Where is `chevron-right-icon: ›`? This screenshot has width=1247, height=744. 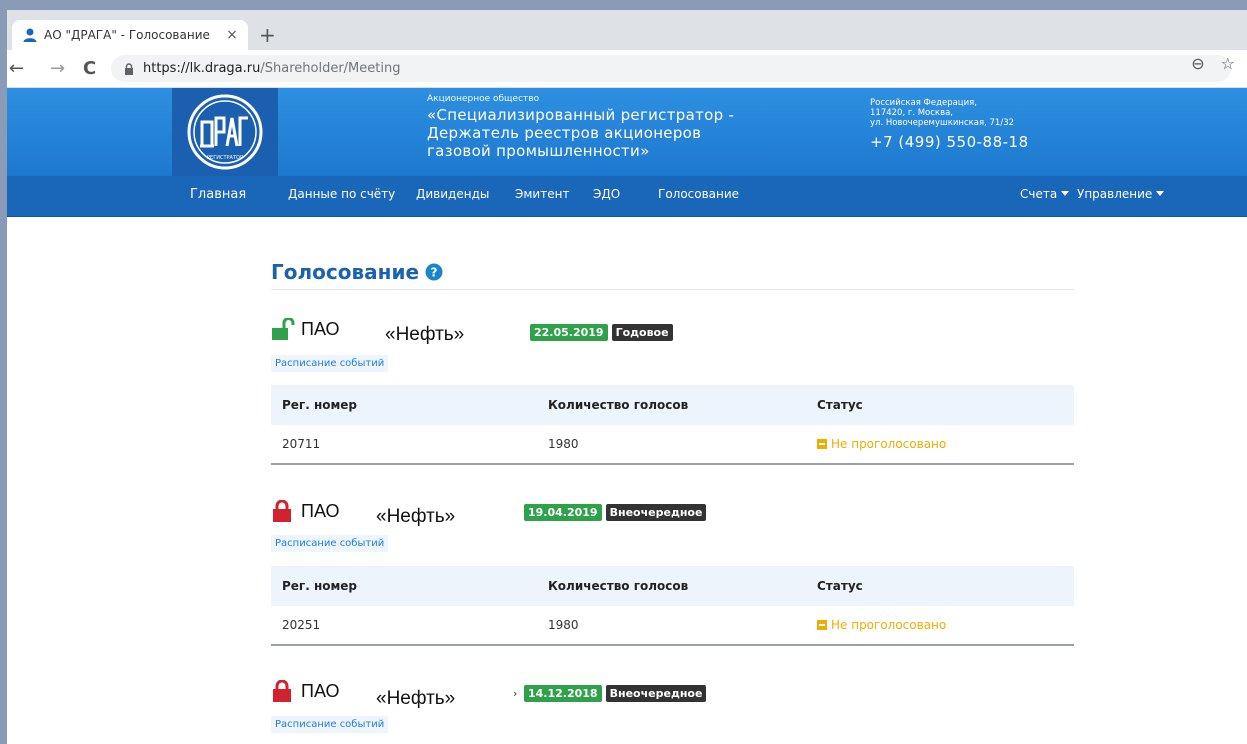
chevron-right-icon: › is located at coordinates (515, 693).